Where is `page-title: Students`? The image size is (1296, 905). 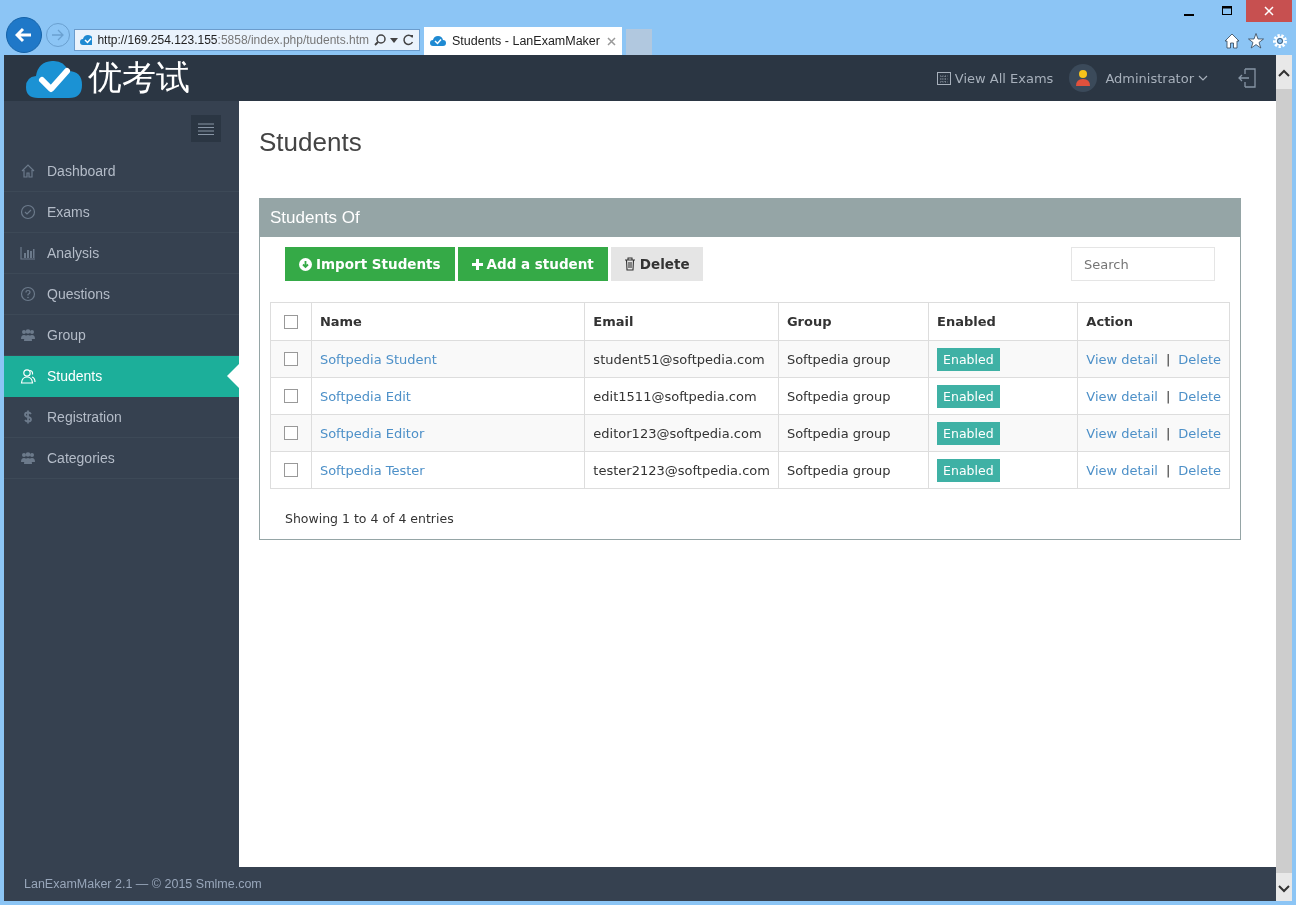
page-title: Students is located at coordinates (311, 142).